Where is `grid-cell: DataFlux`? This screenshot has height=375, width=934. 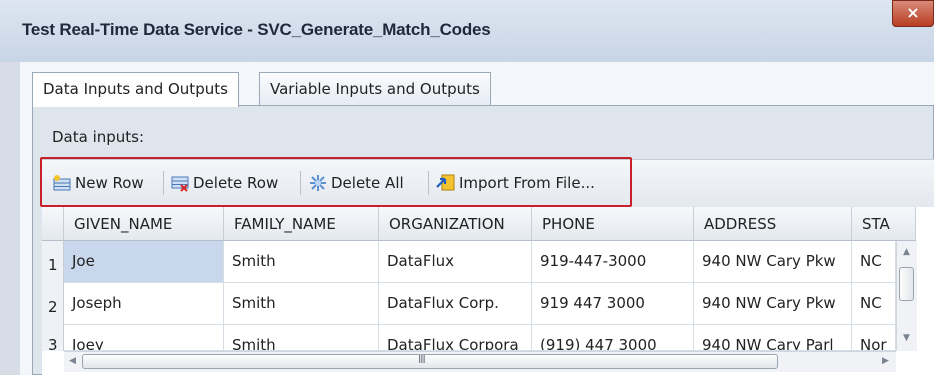 grid-cell: DataFlux is located at coordinates (455, 262).